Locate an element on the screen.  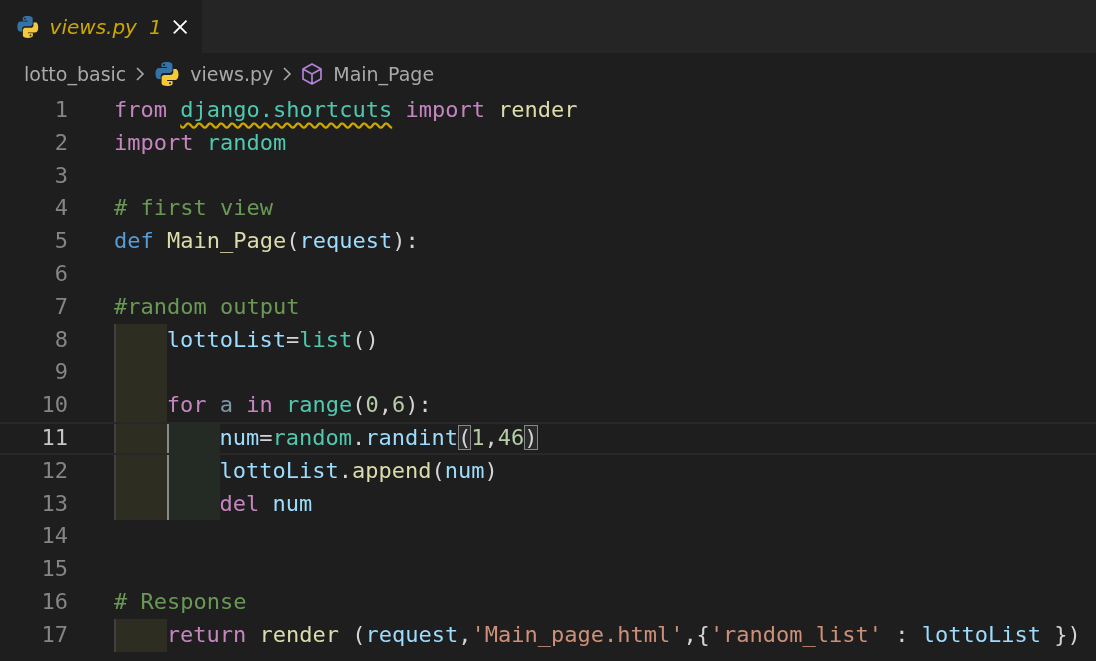
code-line: return render (request,'Main_page.html',{'random_list' : lottoList }) is located at coordinates (623, 634).